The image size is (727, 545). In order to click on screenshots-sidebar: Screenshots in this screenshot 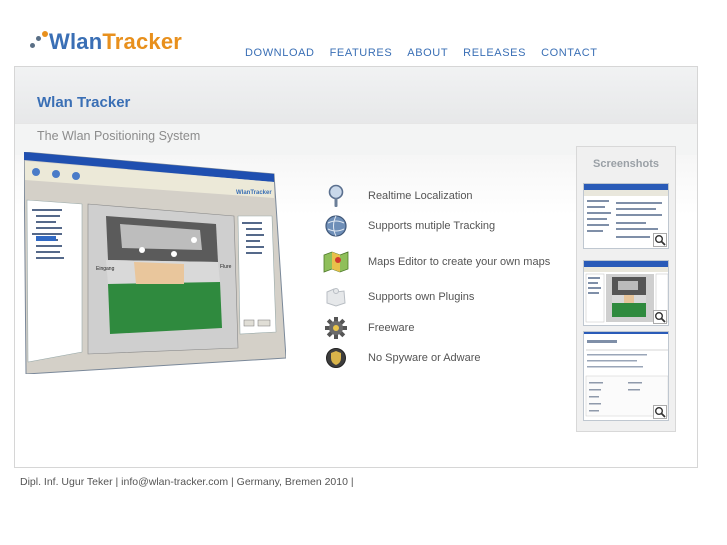, I will do `click(626, 289)`.